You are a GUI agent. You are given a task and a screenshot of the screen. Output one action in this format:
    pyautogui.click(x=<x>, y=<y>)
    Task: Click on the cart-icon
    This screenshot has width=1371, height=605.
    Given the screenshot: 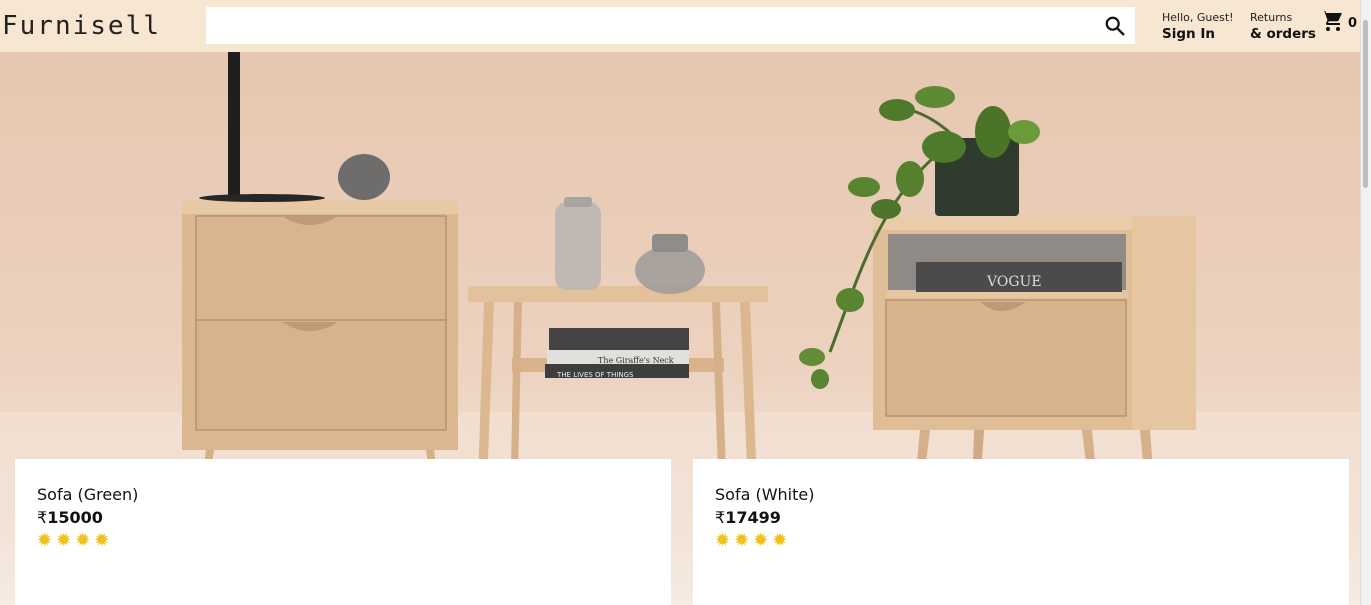 What is the action you would take?
    pyautogui.click(x=1332, y=23)
    